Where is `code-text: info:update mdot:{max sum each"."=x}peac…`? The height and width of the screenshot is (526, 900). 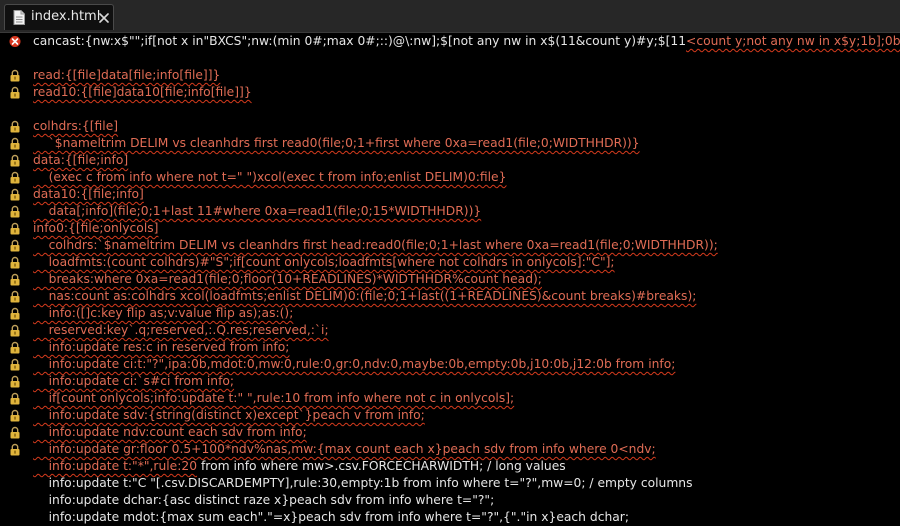 code-text: info:update mdot:{max sum each"."=x}peac… is located at coordinates (331, 517).